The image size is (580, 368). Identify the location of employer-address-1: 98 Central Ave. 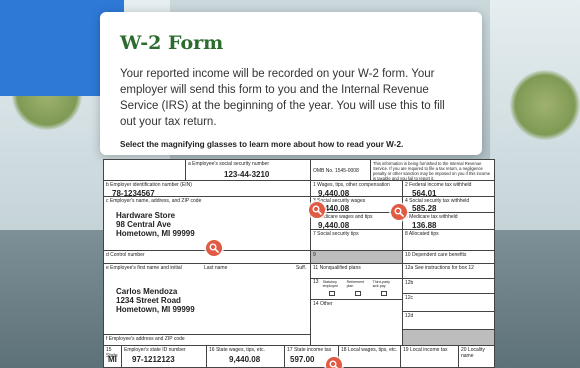
(143, 224).